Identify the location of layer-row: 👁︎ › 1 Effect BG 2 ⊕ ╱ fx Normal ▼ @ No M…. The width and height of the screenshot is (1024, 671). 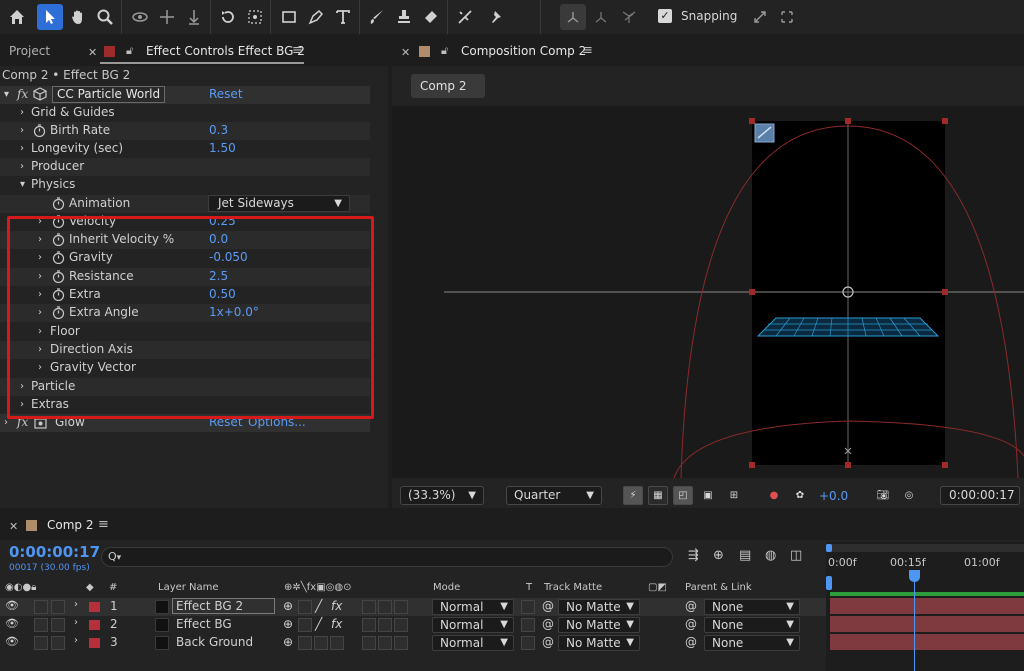
(413, 607).